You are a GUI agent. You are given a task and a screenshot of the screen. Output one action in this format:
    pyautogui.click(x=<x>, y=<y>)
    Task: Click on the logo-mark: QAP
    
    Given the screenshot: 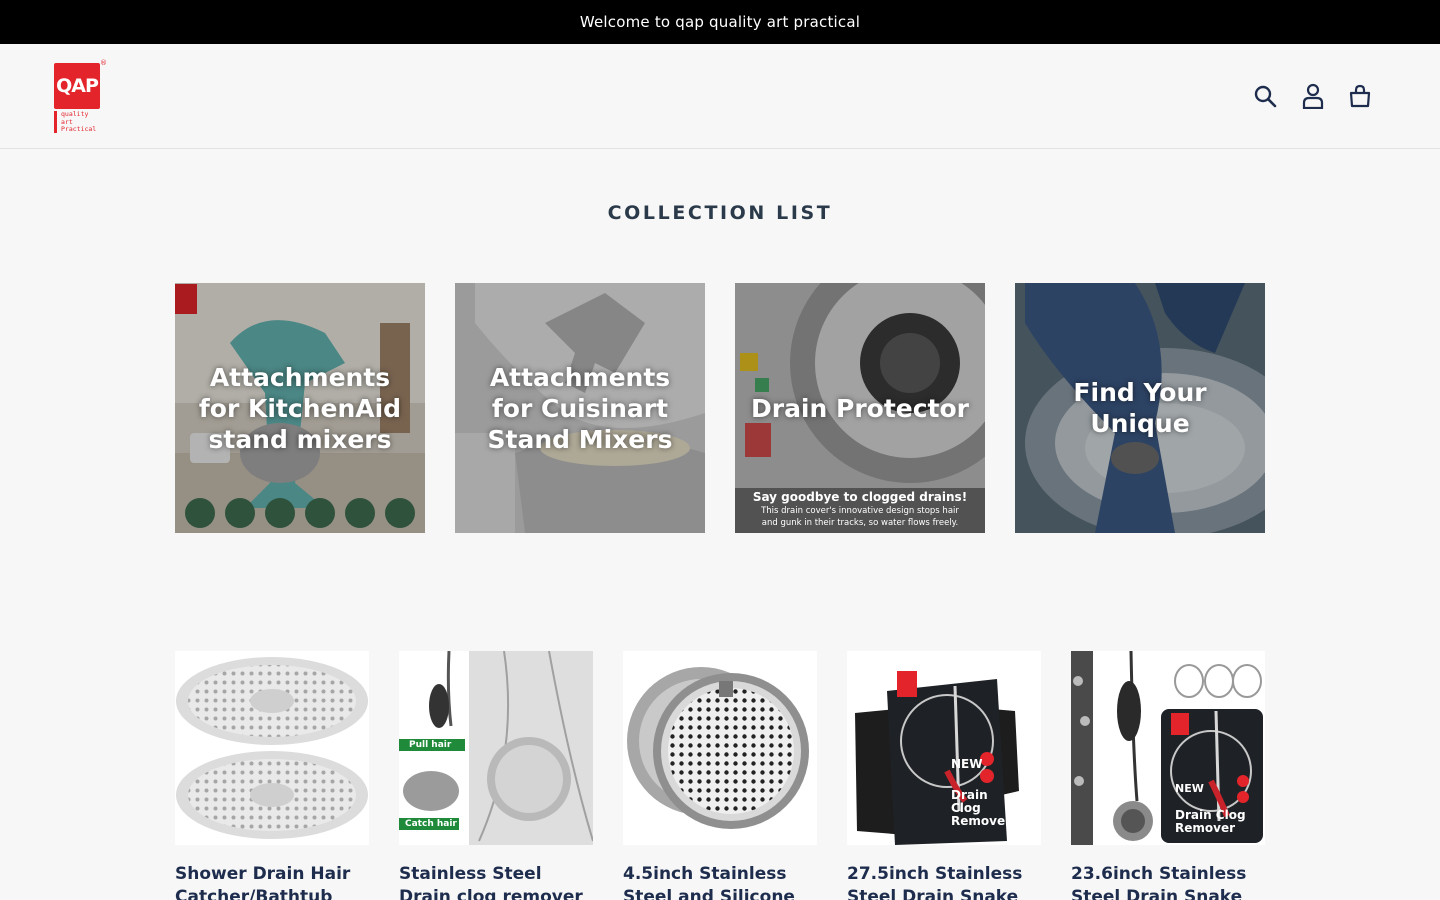 What is the action you would take?
    pyautogui.click(x=77, y=86)
    